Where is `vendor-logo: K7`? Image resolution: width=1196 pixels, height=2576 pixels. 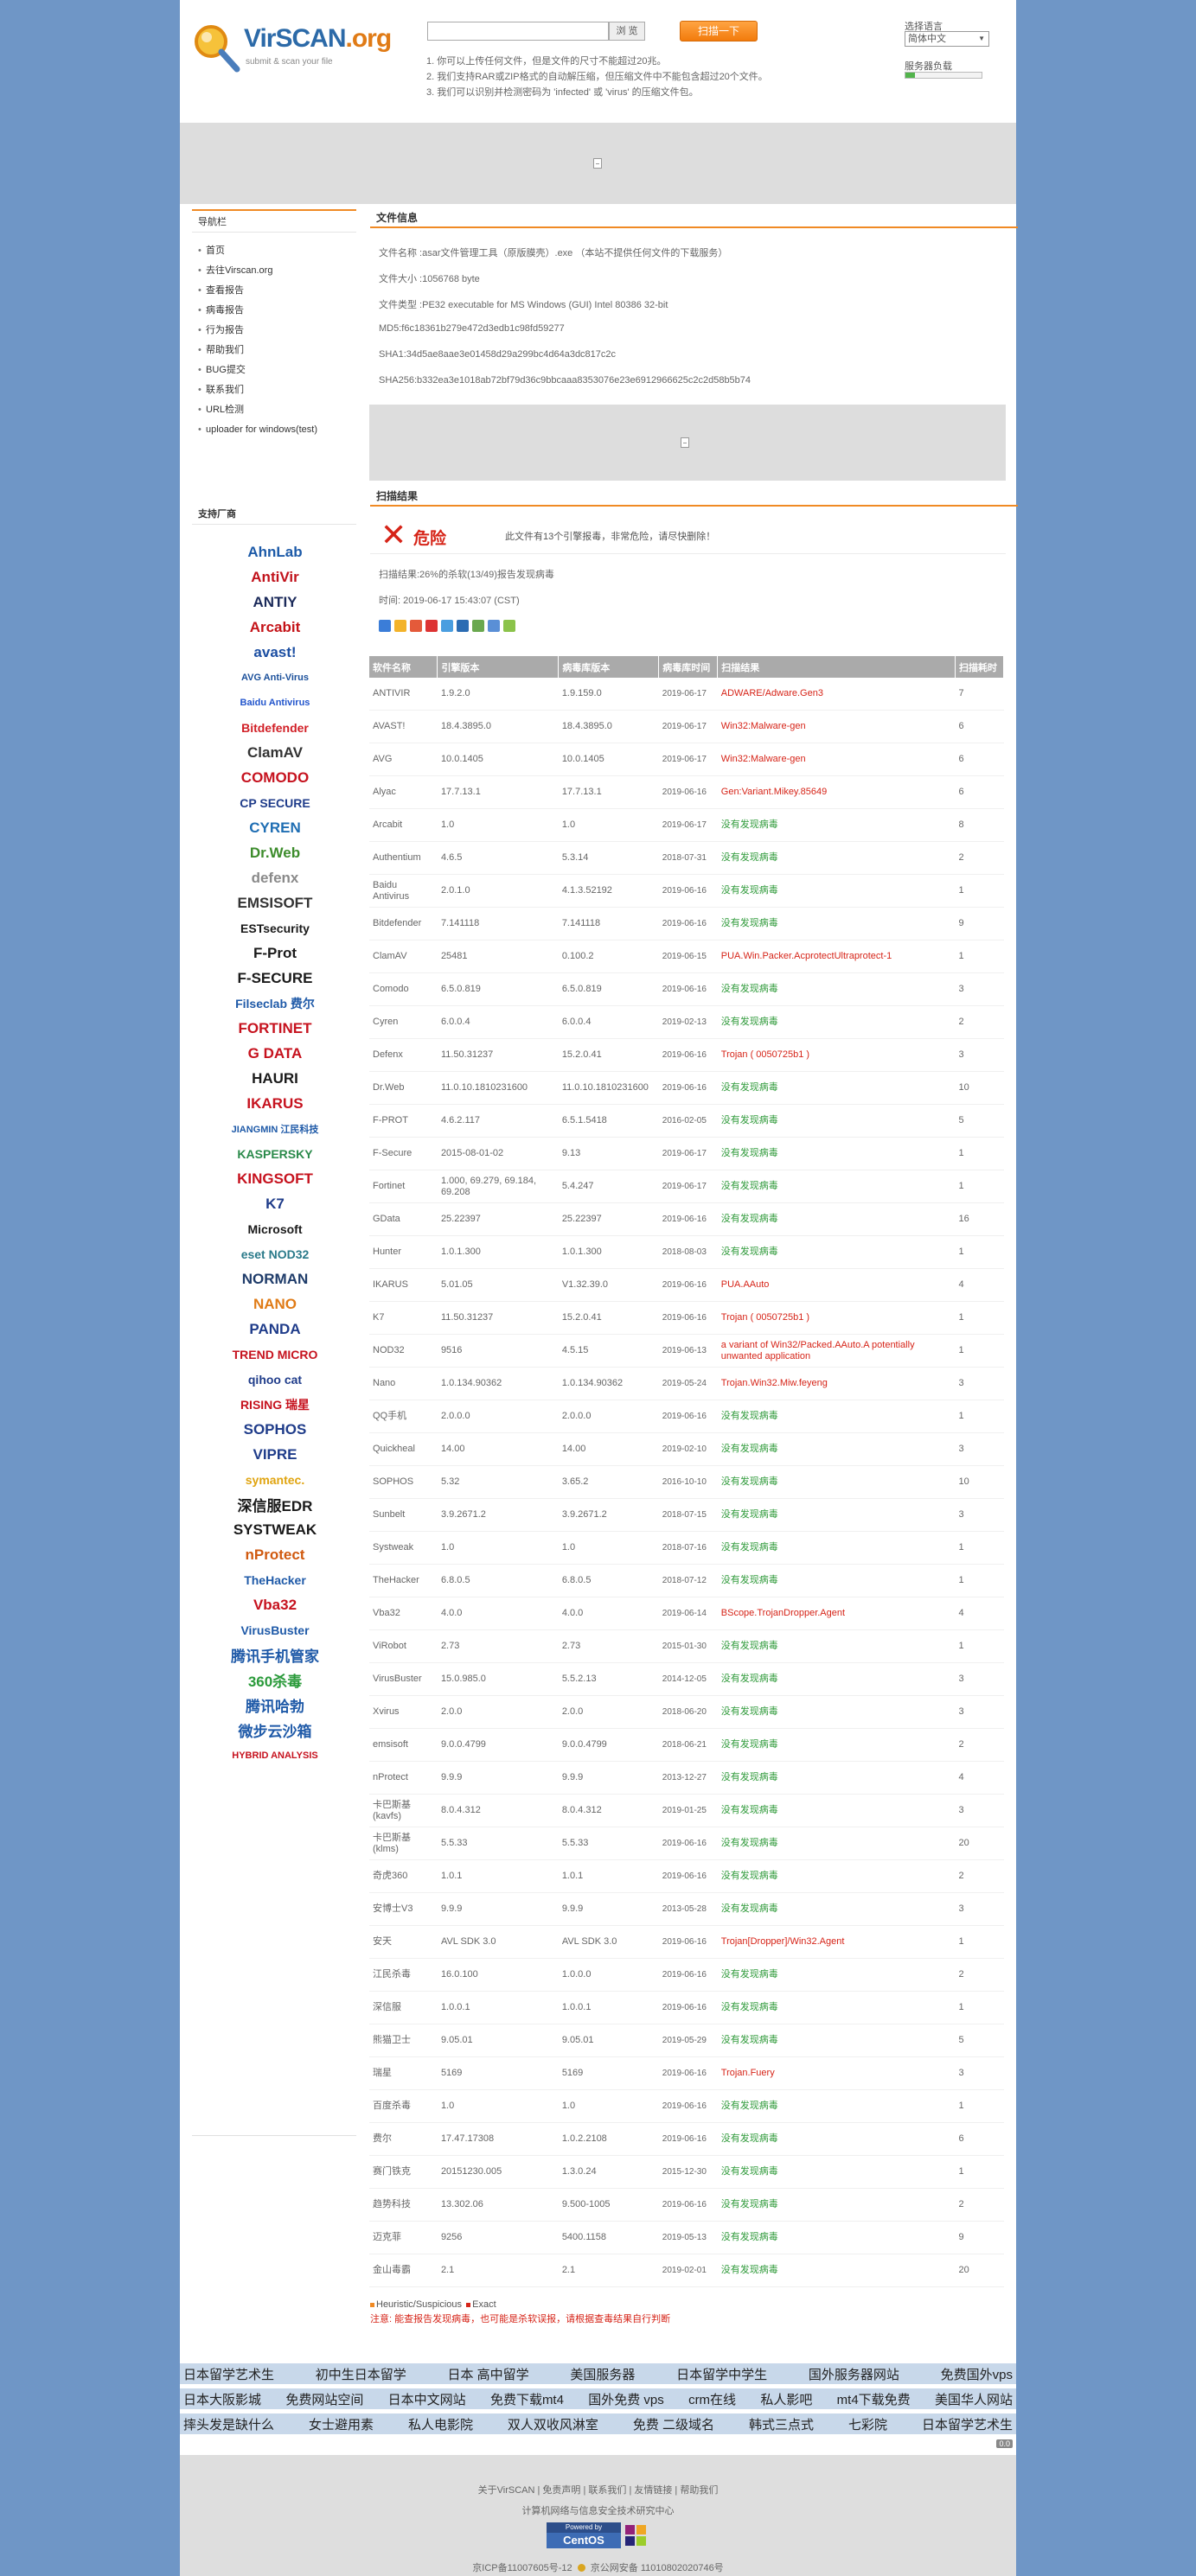 vendor-logo: K7 is located at coordinates (275, 1204).